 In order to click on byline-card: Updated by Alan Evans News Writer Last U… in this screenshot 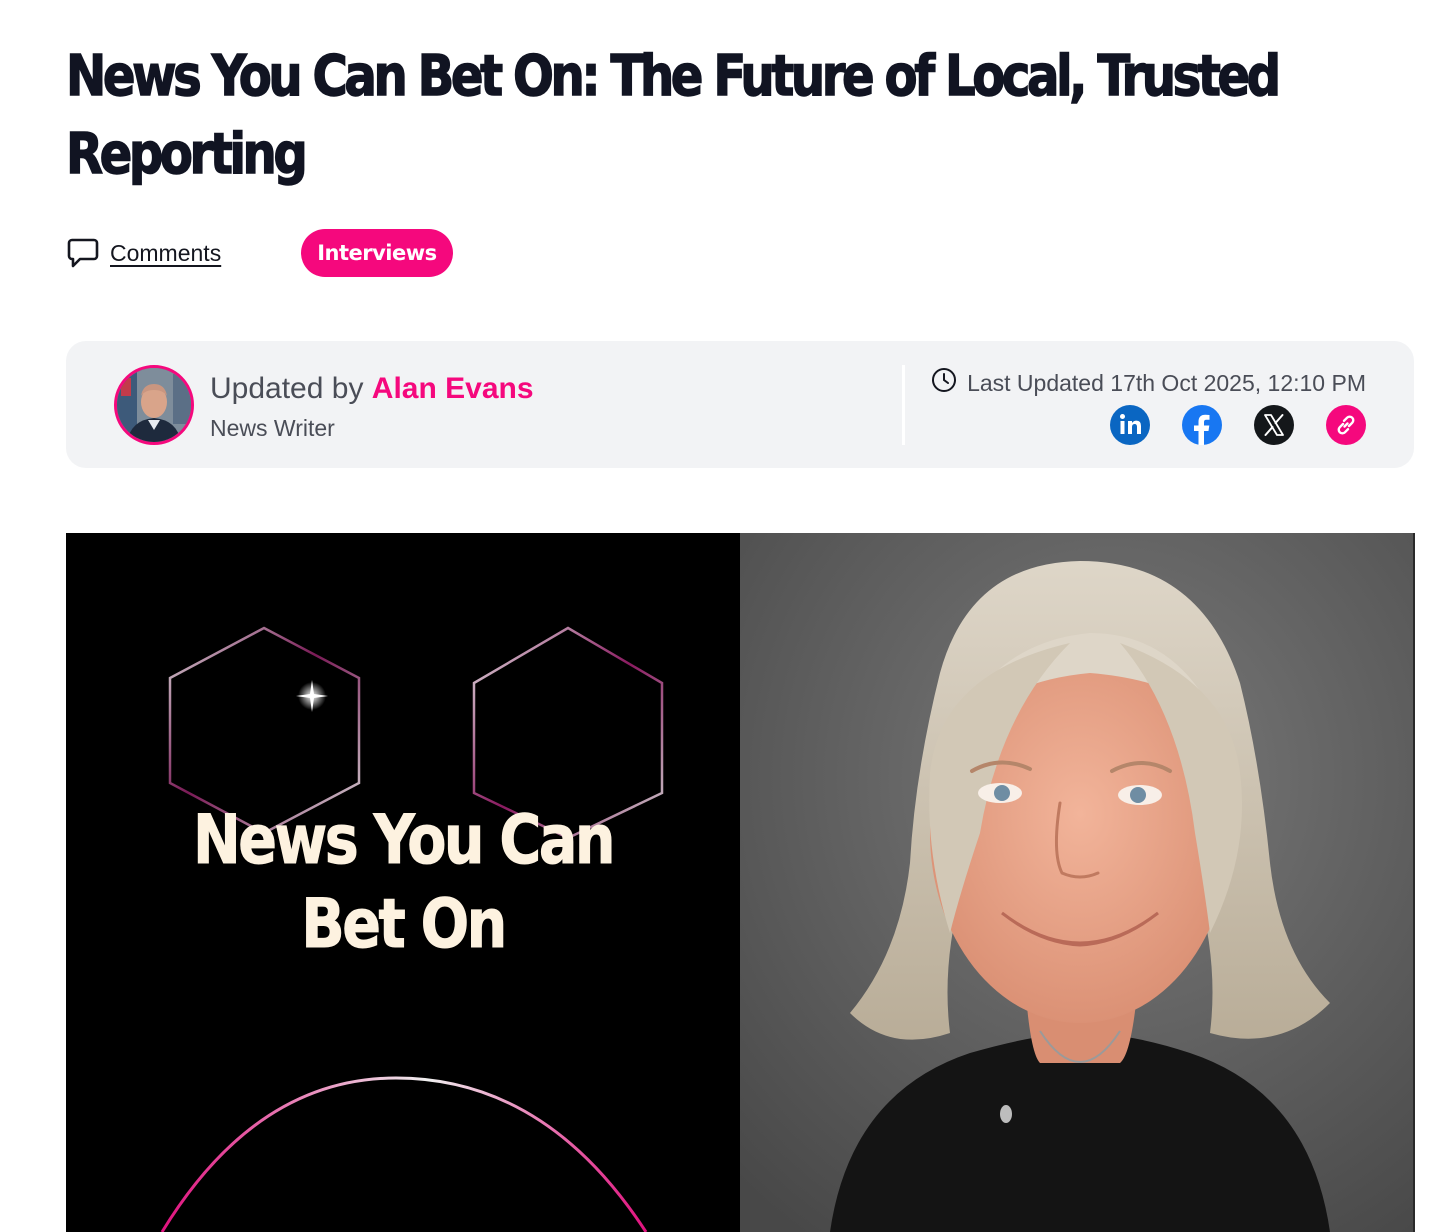, I will do `click(740, 404)`.